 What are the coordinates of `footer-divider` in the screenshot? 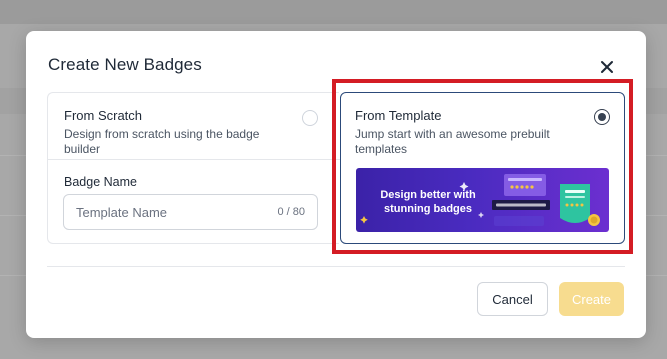 It's located at (336, 266).